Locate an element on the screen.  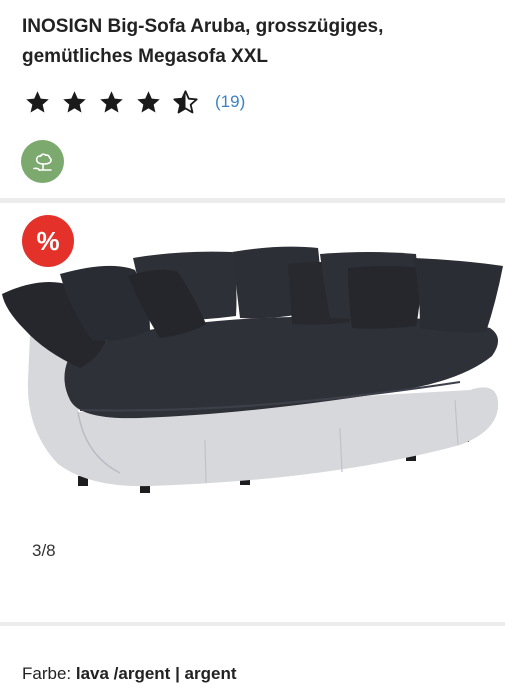
tree-leaf-icon is located at coordinates (42, 161).